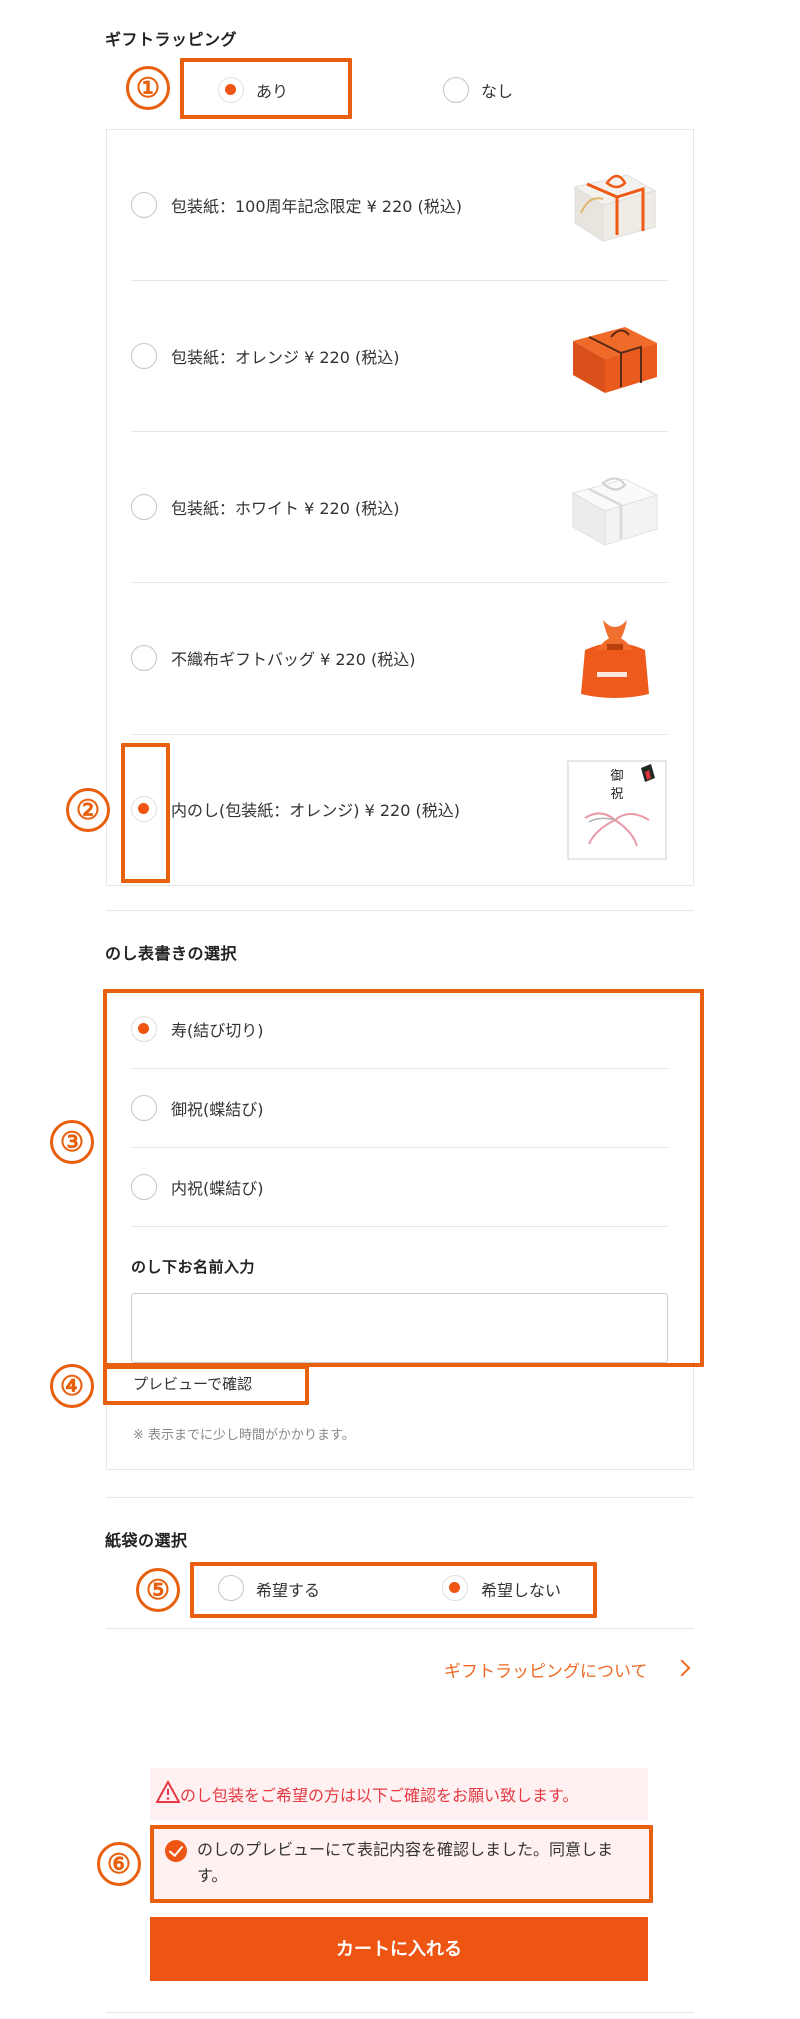 The height and width of the screenshot is (2019, 800). What do you see at coordinates (616, 776) in the screenshot?
I see `noshi-char-1: 御` at bounding box center [616, 776].